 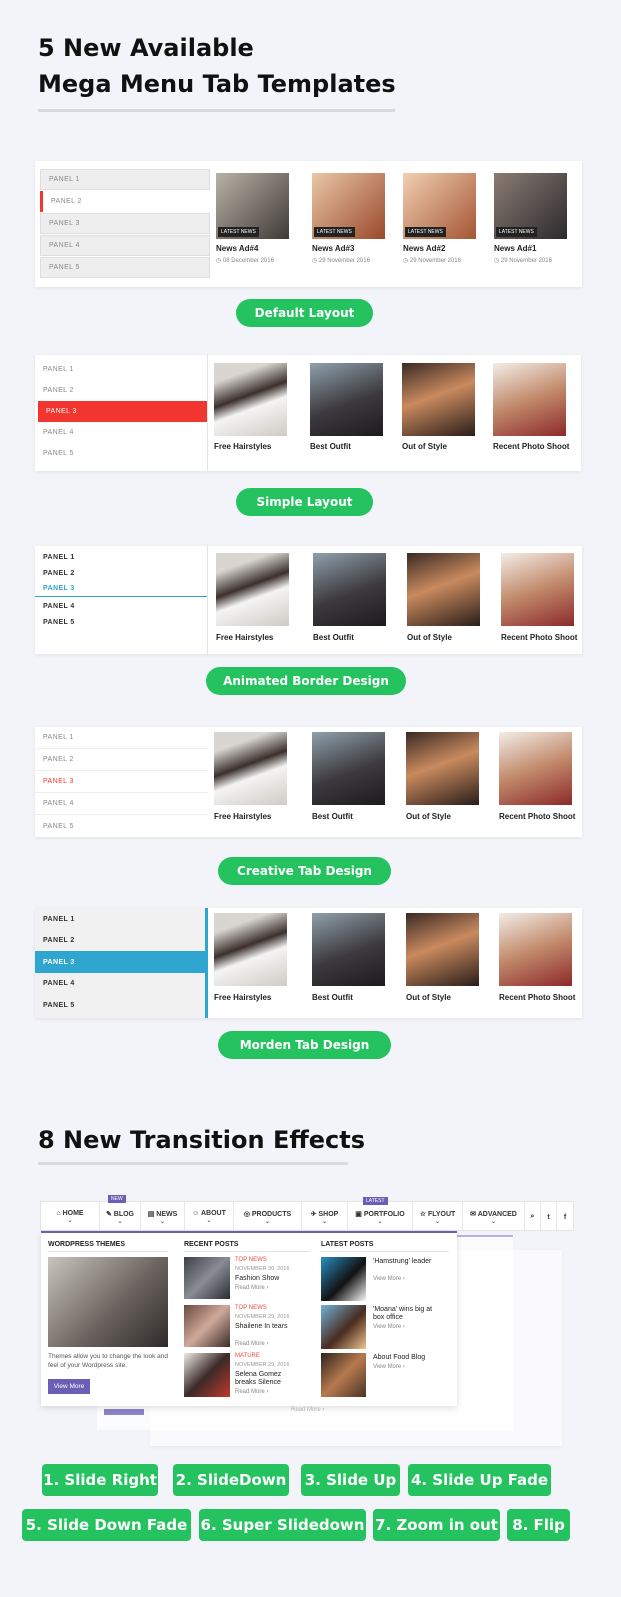 What do you see at coordinates (549, 1217) in the screenshot?
I see `twitter-icon: t` at bounding box center [549, 1217].